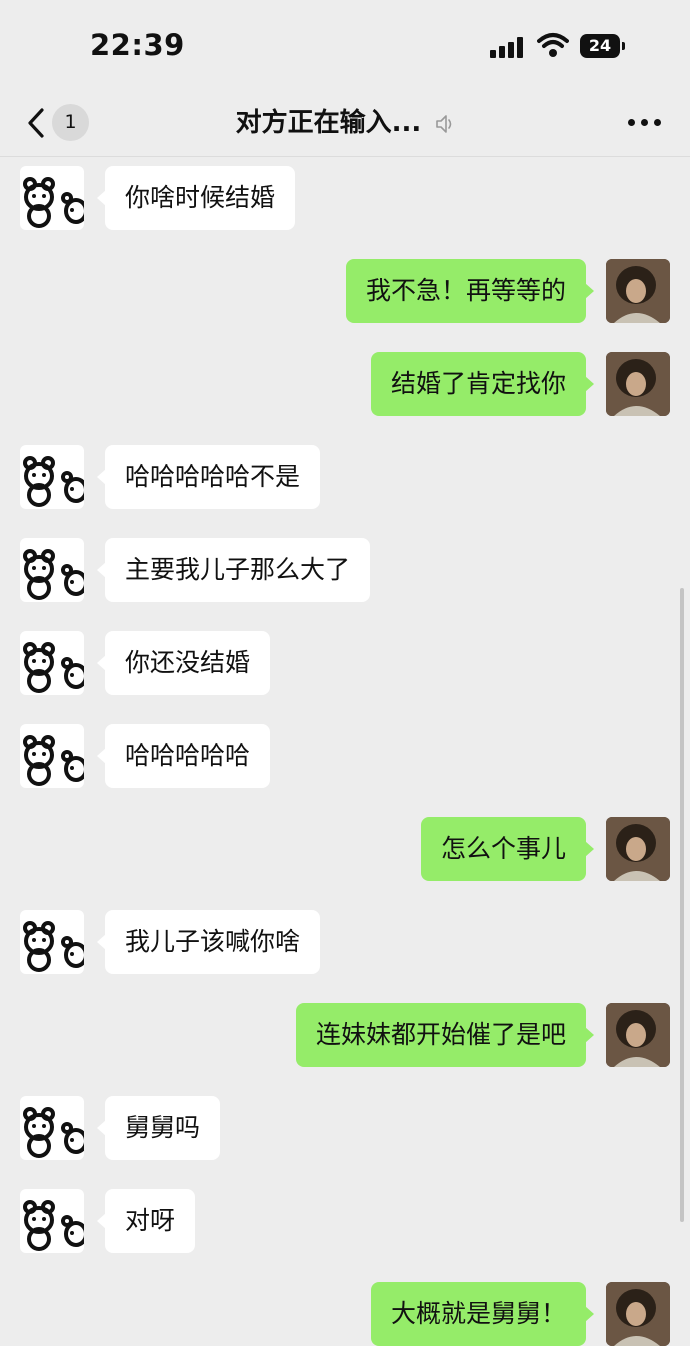  Describe the element at coordinates (196, 198) in the screenshot. I see `incoming-message: 你啥时候结婚` at that location.